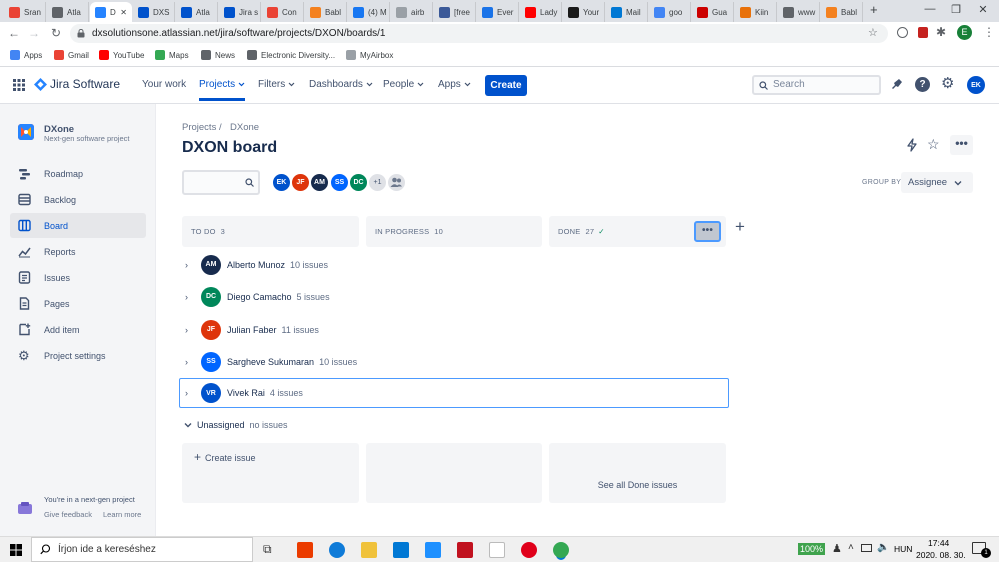 This screenshot has height=562, width=999. I want to click on chrome-icon, so click(561, 550).